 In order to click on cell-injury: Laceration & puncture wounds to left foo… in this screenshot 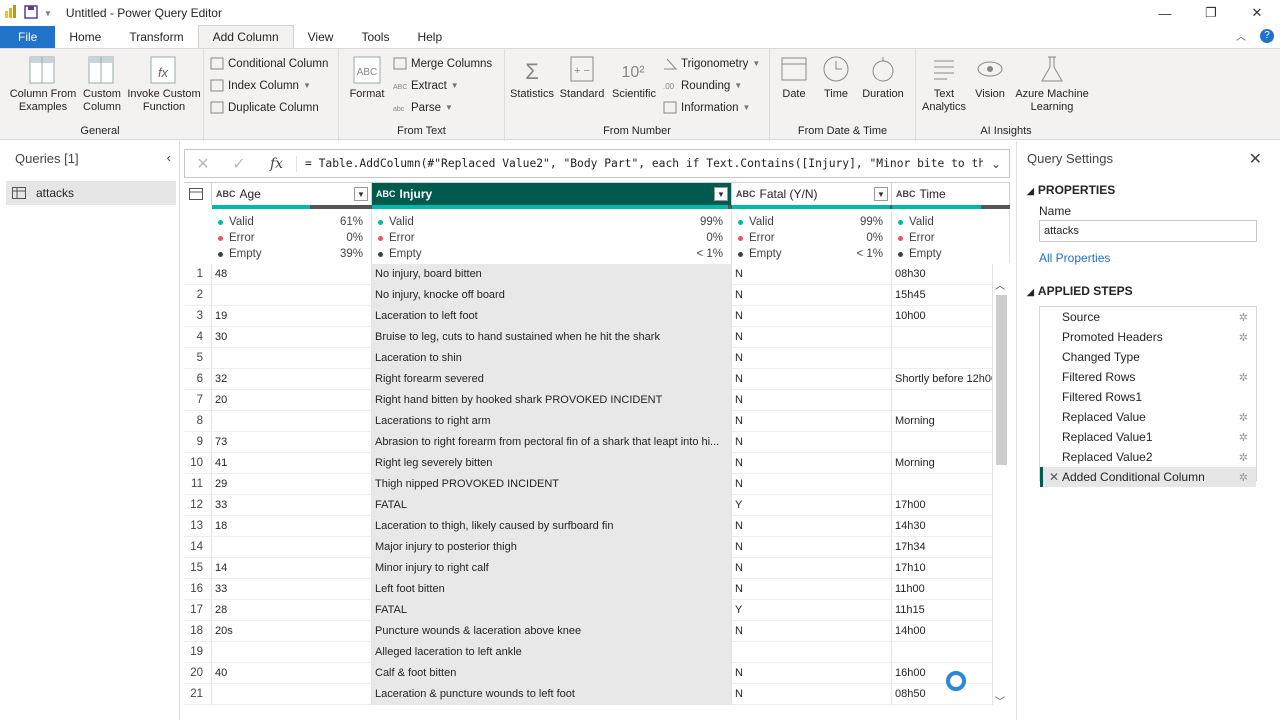, I will do `click(552, 694)`.